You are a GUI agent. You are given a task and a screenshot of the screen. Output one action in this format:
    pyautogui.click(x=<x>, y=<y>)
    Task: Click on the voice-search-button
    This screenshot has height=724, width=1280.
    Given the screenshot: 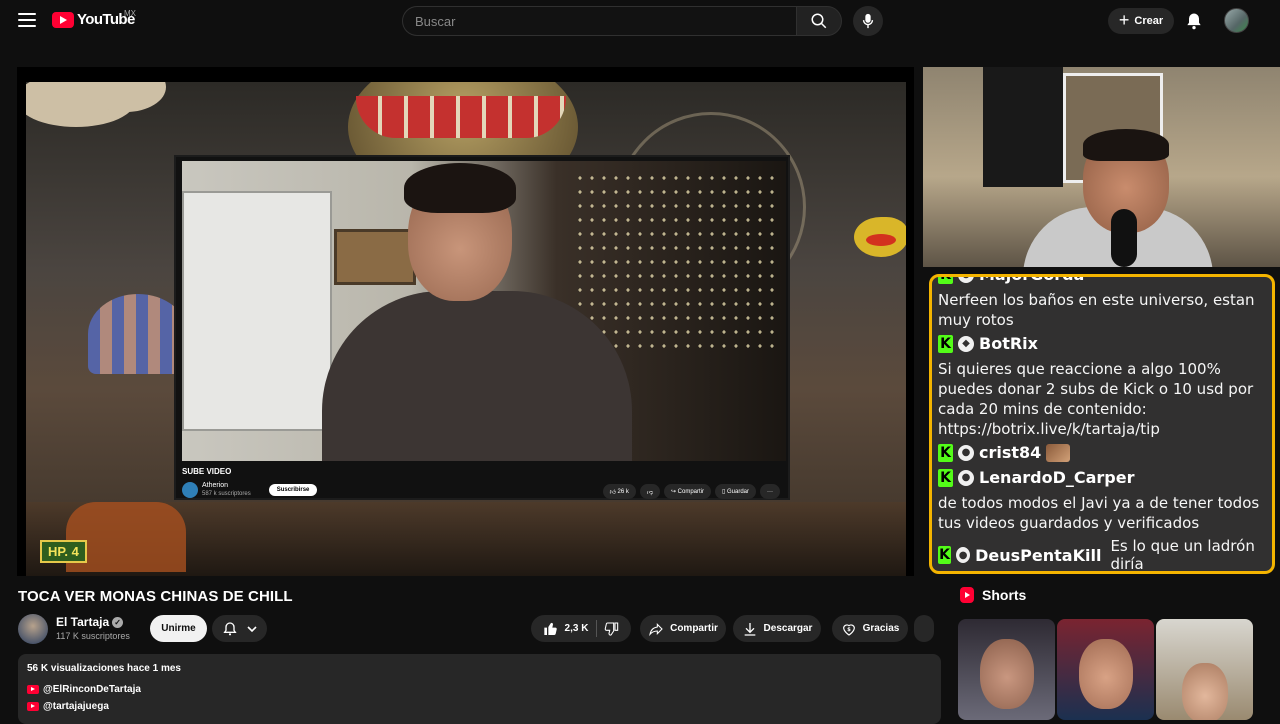 What is the action you would take?
    pyautogui.click(x=868, y=21)
    